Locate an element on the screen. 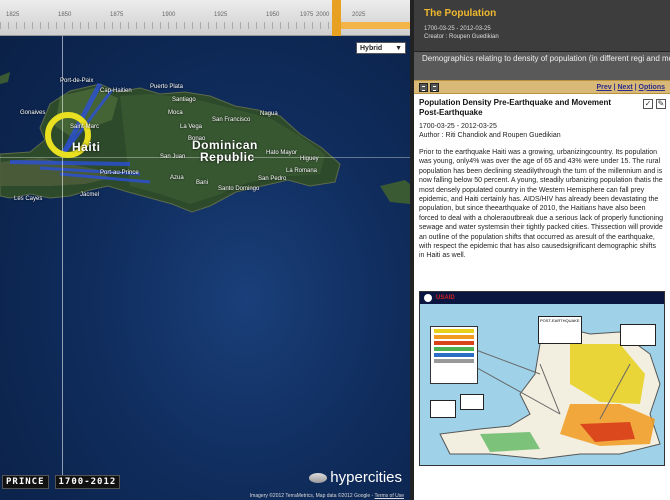 This screenshot has width=670, height=500. chevron-down-icon: ▼ is located at coordinates (398, 48).